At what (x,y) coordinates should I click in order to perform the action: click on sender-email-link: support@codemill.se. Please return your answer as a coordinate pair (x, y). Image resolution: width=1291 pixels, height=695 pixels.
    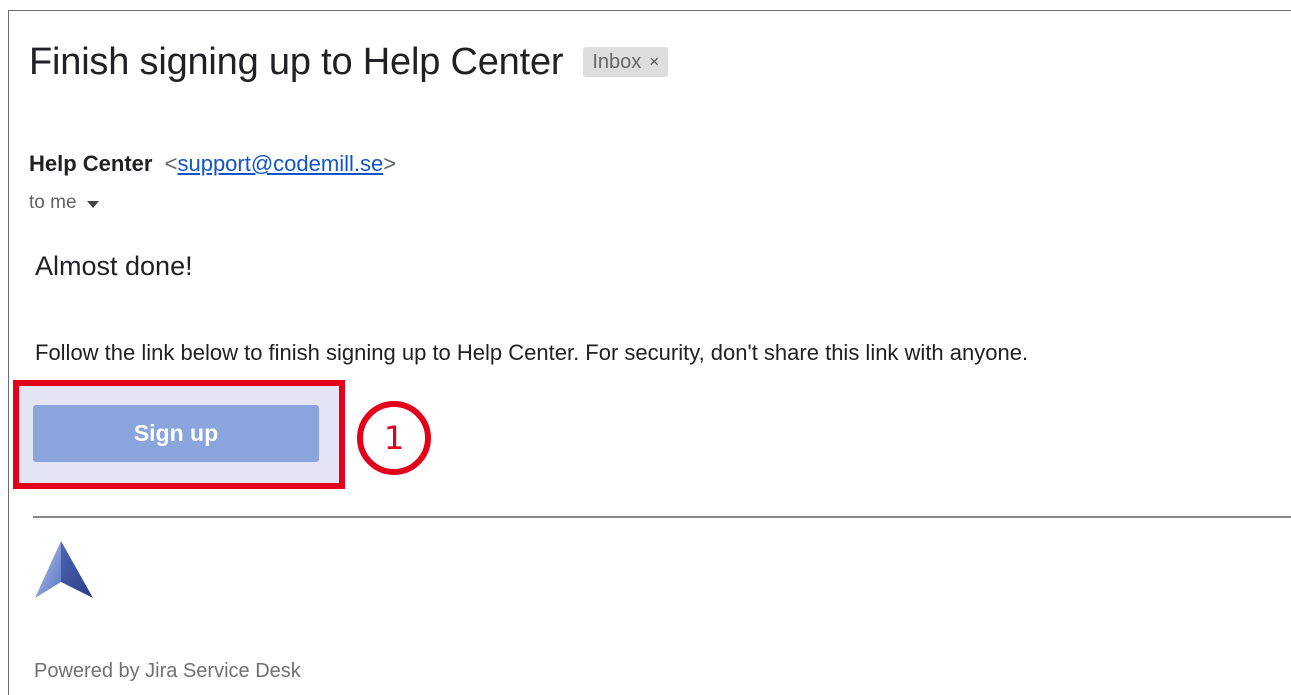
    Looking at the image, I should click on (280, 163).